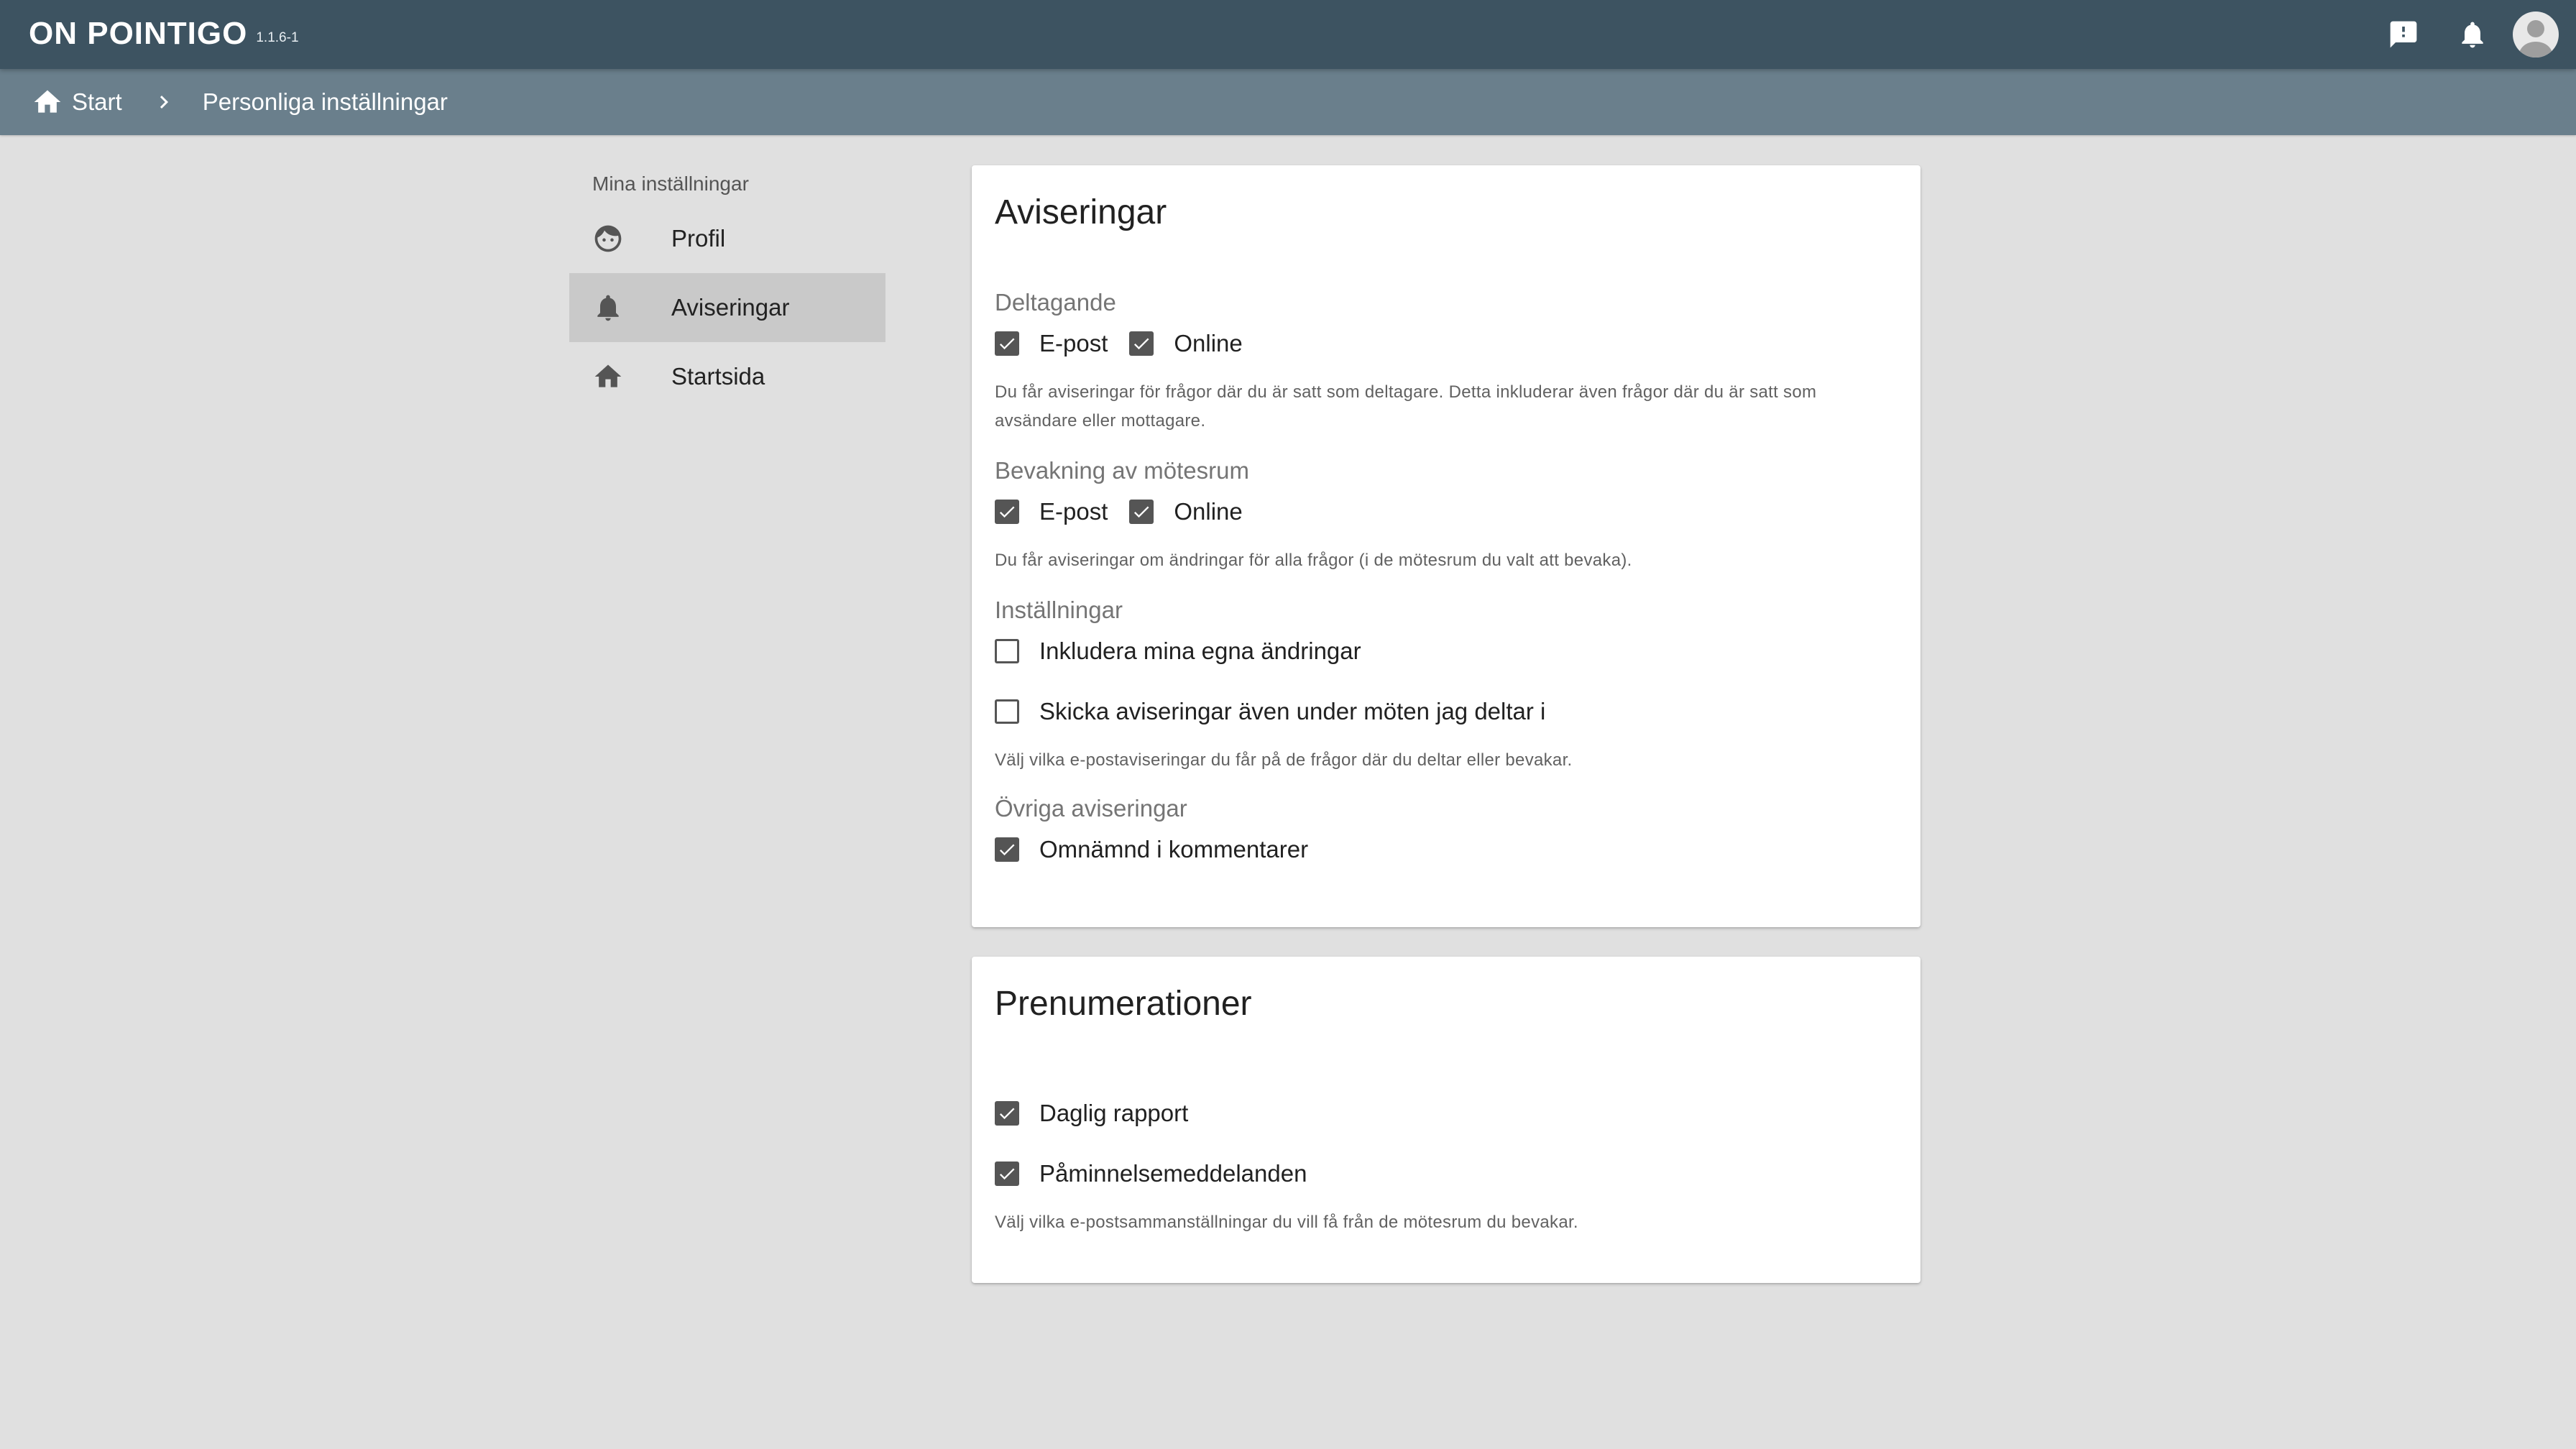 The height and width of the screenshot is (1449, 2576). I want to click on sidebar-item-label: Startsida, so click(718, 376).